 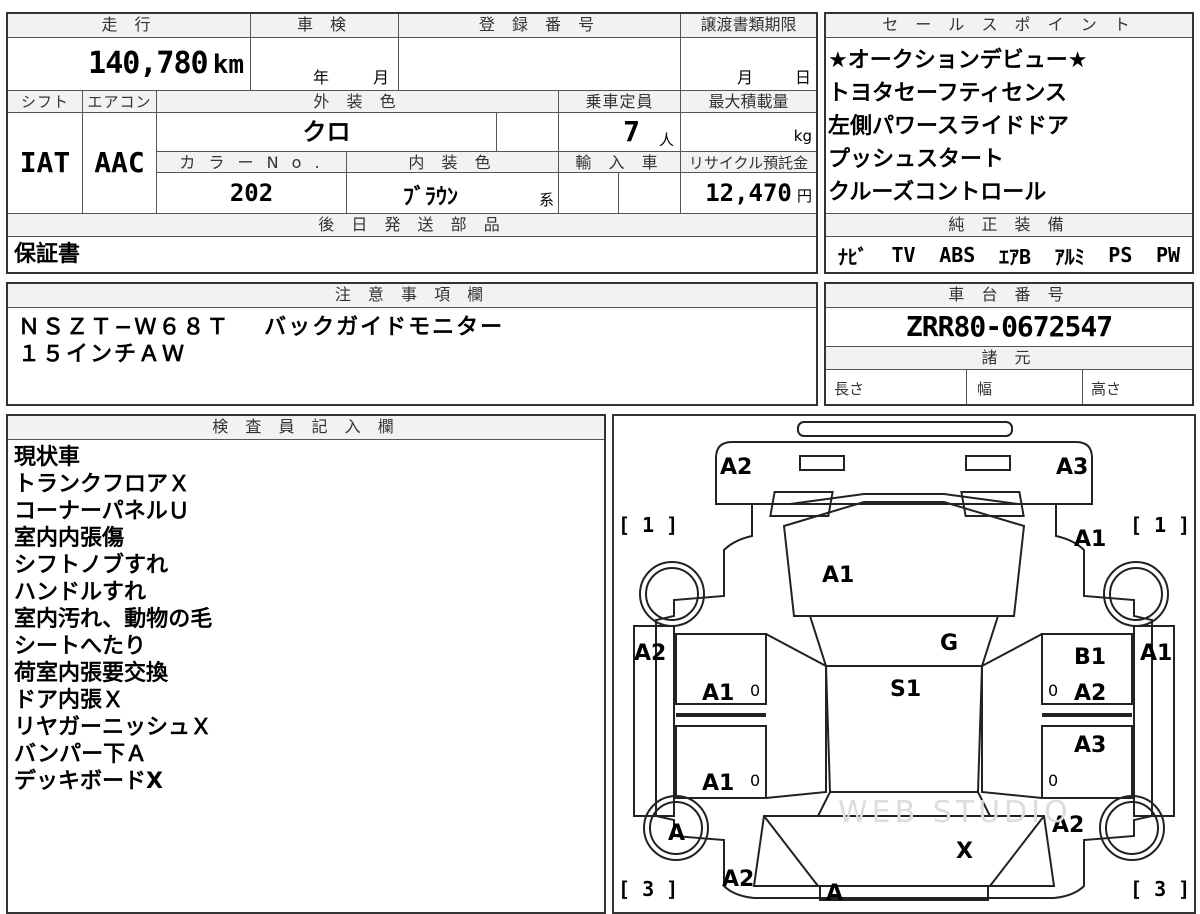 What do you see at coordinates (546, 200) in the screenshot?
I see `interior-color-suffix: 系` at bounding box center [546, 200].